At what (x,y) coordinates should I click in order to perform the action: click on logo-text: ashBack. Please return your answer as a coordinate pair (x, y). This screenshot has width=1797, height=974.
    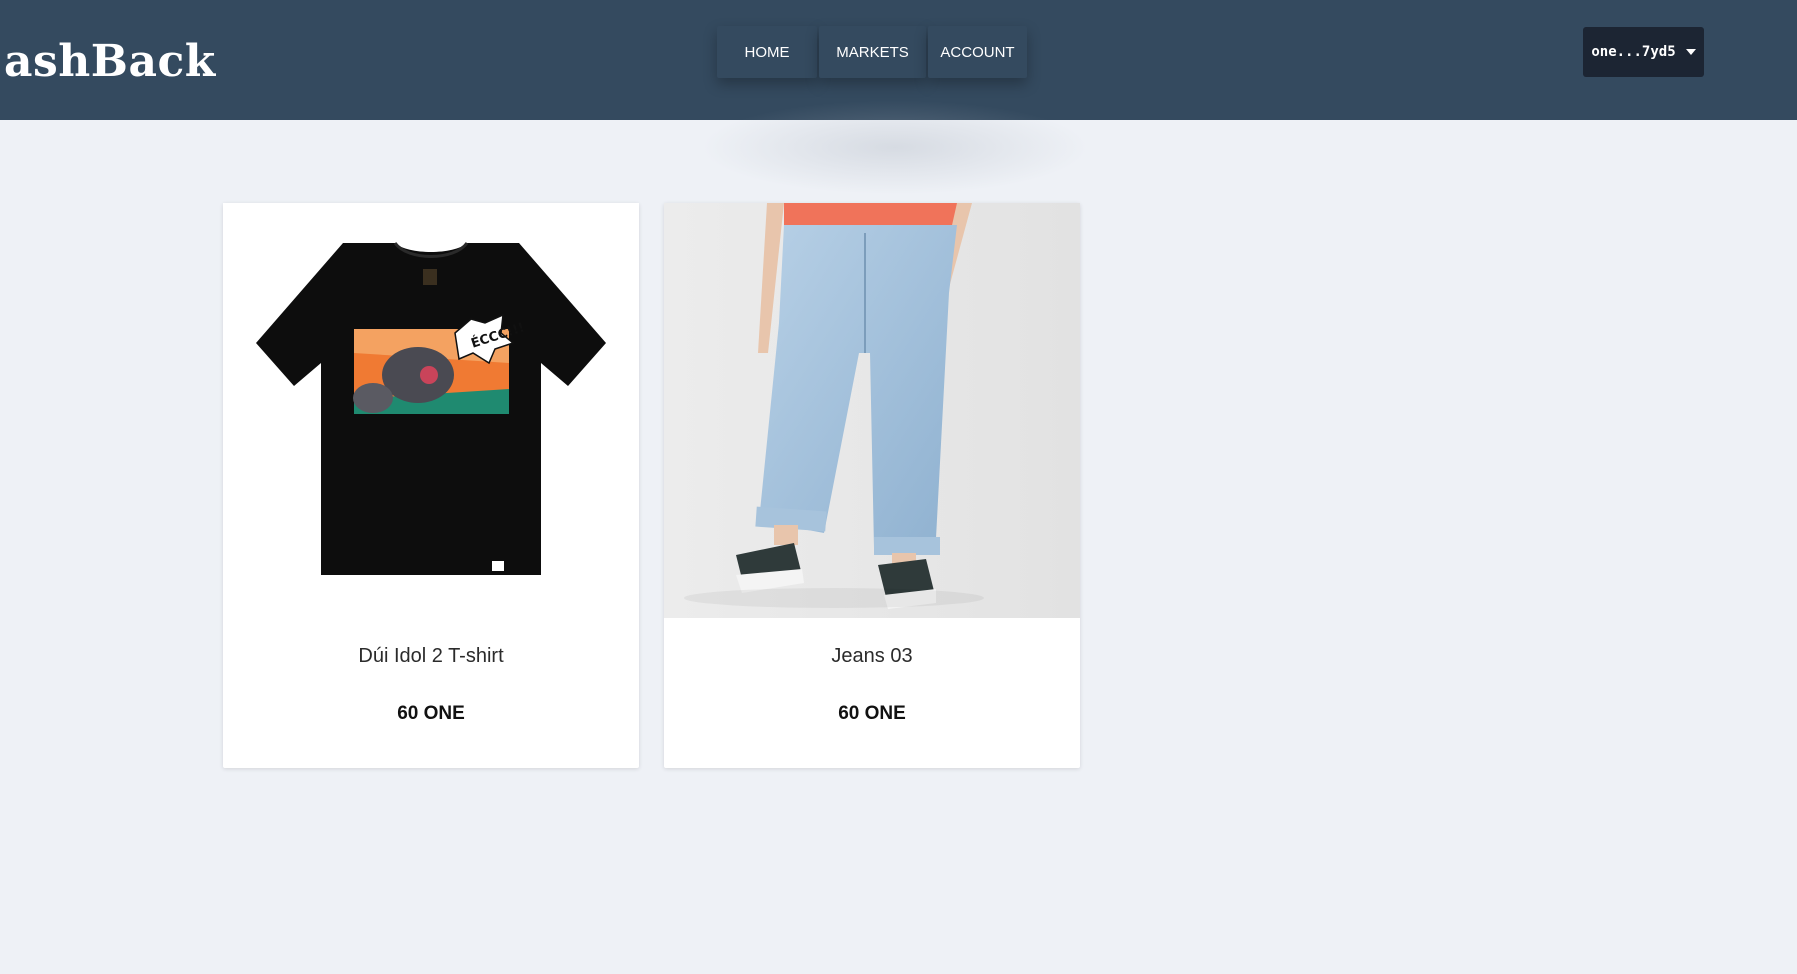
    Looking at the image, I should click on (110, 61).